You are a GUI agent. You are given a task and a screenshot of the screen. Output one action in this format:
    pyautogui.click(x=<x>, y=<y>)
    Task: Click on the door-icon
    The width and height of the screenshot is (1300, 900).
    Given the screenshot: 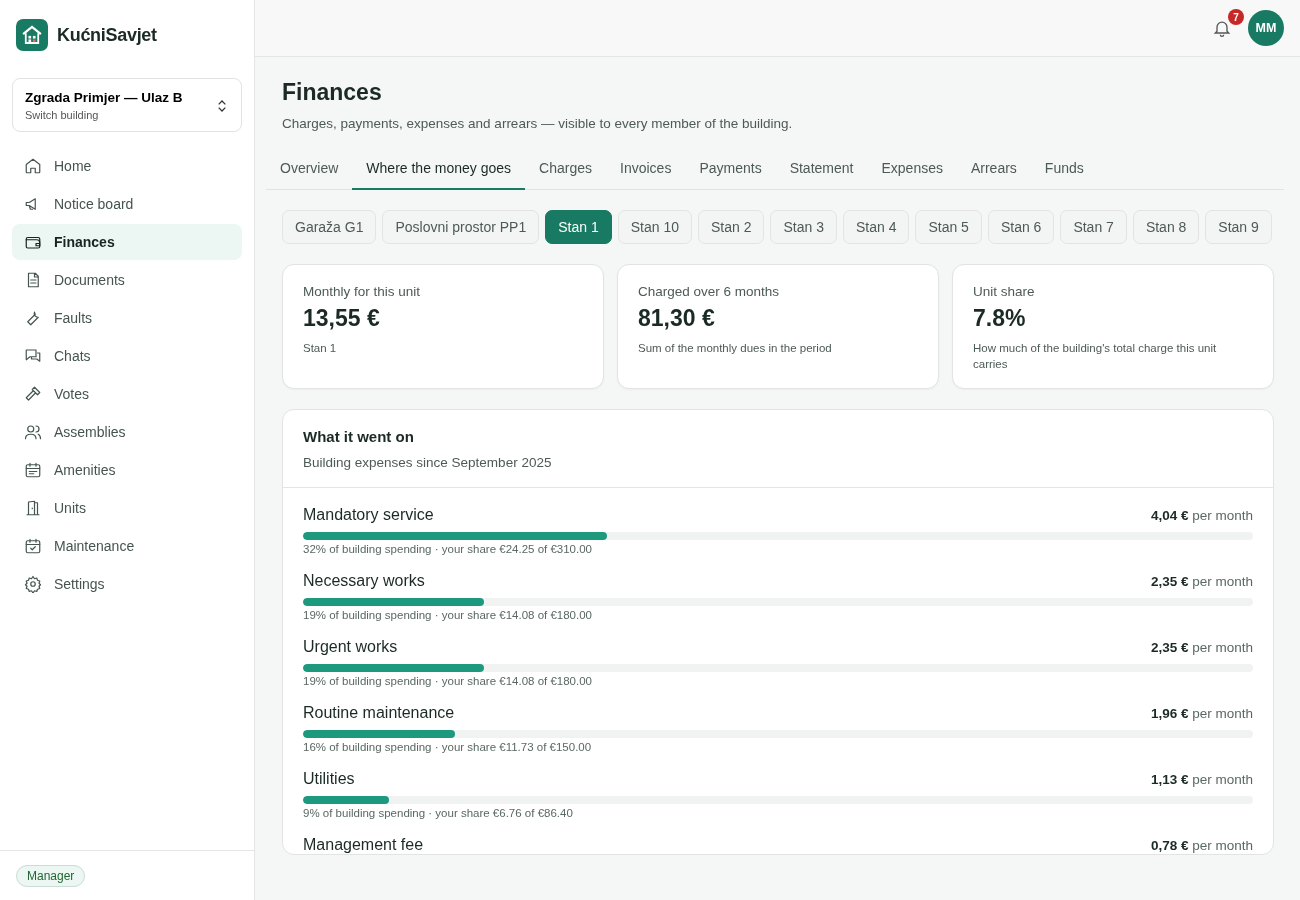 What is the action you would take?
    pyautogui.click(x=33, y=508)
    